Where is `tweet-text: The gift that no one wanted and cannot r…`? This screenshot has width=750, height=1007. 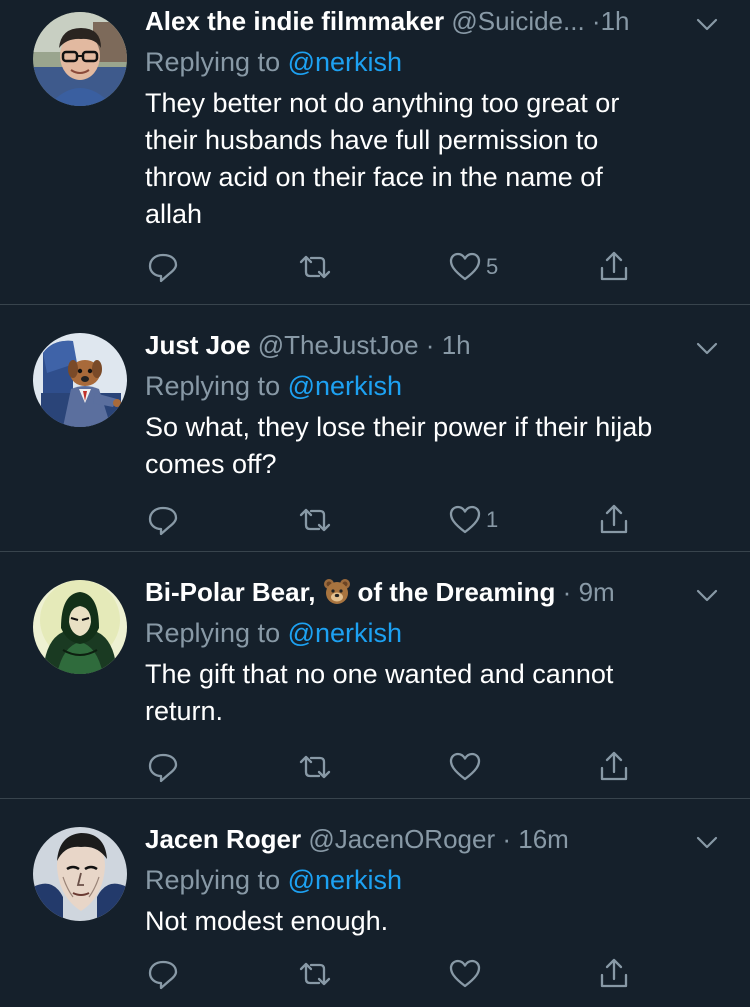
tweet-text: The gift that no one wanted and cannot r… is located at coordinates (379, 692).